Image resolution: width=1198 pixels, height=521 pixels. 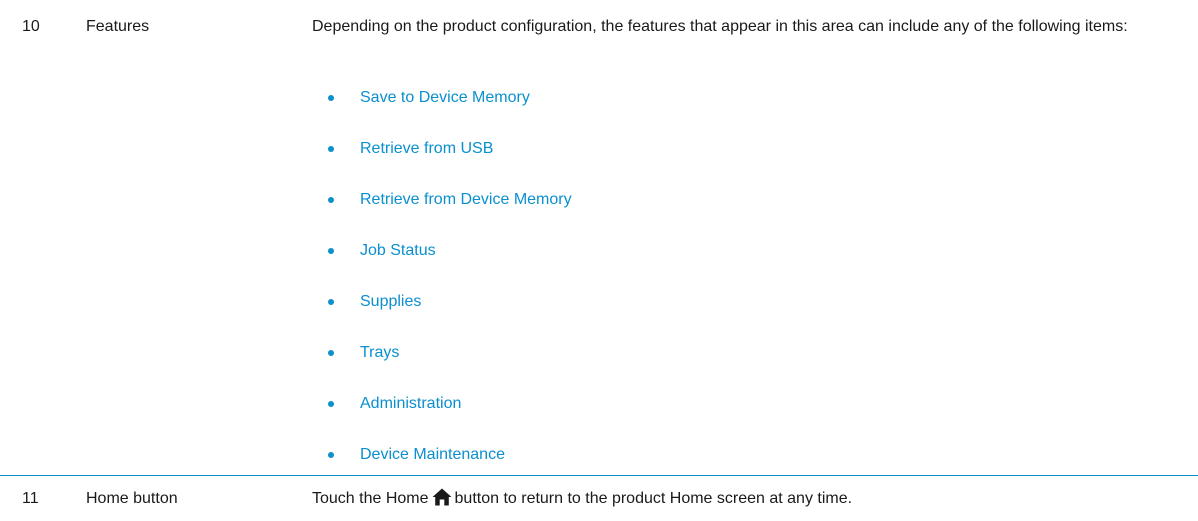 I want to click on feature-link-supplies: Supplies, so click(x=390, y=302).